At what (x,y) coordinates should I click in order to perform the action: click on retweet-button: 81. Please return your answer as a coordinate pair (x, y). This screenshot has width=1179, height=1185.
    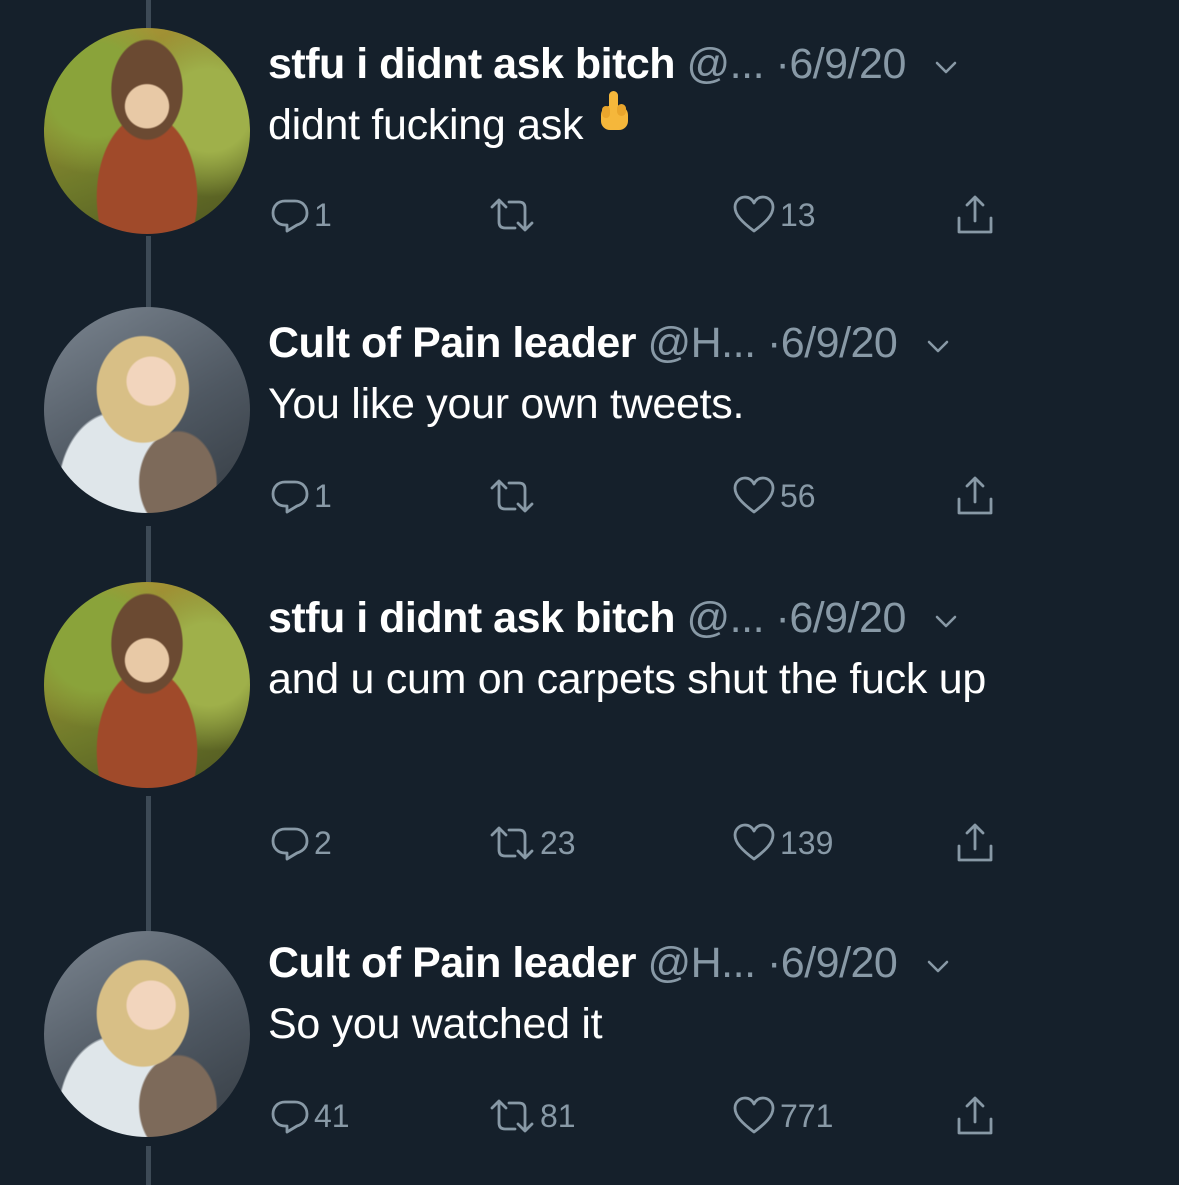
    Looking at the image, I should click on (532, 1116).